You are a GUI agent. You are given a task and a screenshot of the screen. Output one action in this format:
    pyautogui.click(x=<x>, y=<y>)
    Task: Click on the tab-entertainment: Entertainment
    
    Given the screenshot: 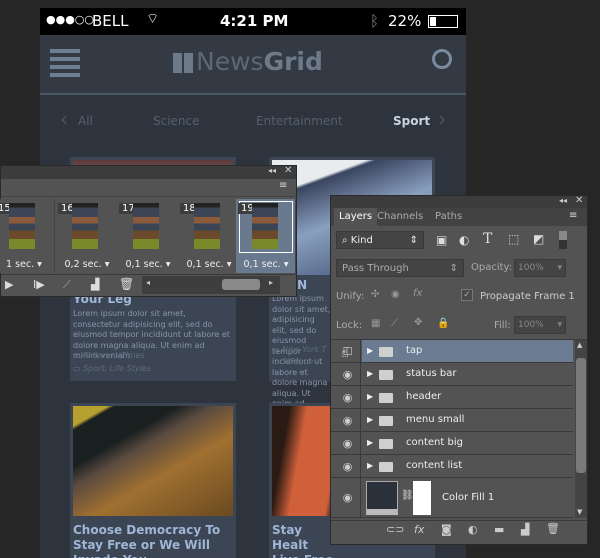 What is the action you would take?
    pyautogui.click(x=299, y=121)
    